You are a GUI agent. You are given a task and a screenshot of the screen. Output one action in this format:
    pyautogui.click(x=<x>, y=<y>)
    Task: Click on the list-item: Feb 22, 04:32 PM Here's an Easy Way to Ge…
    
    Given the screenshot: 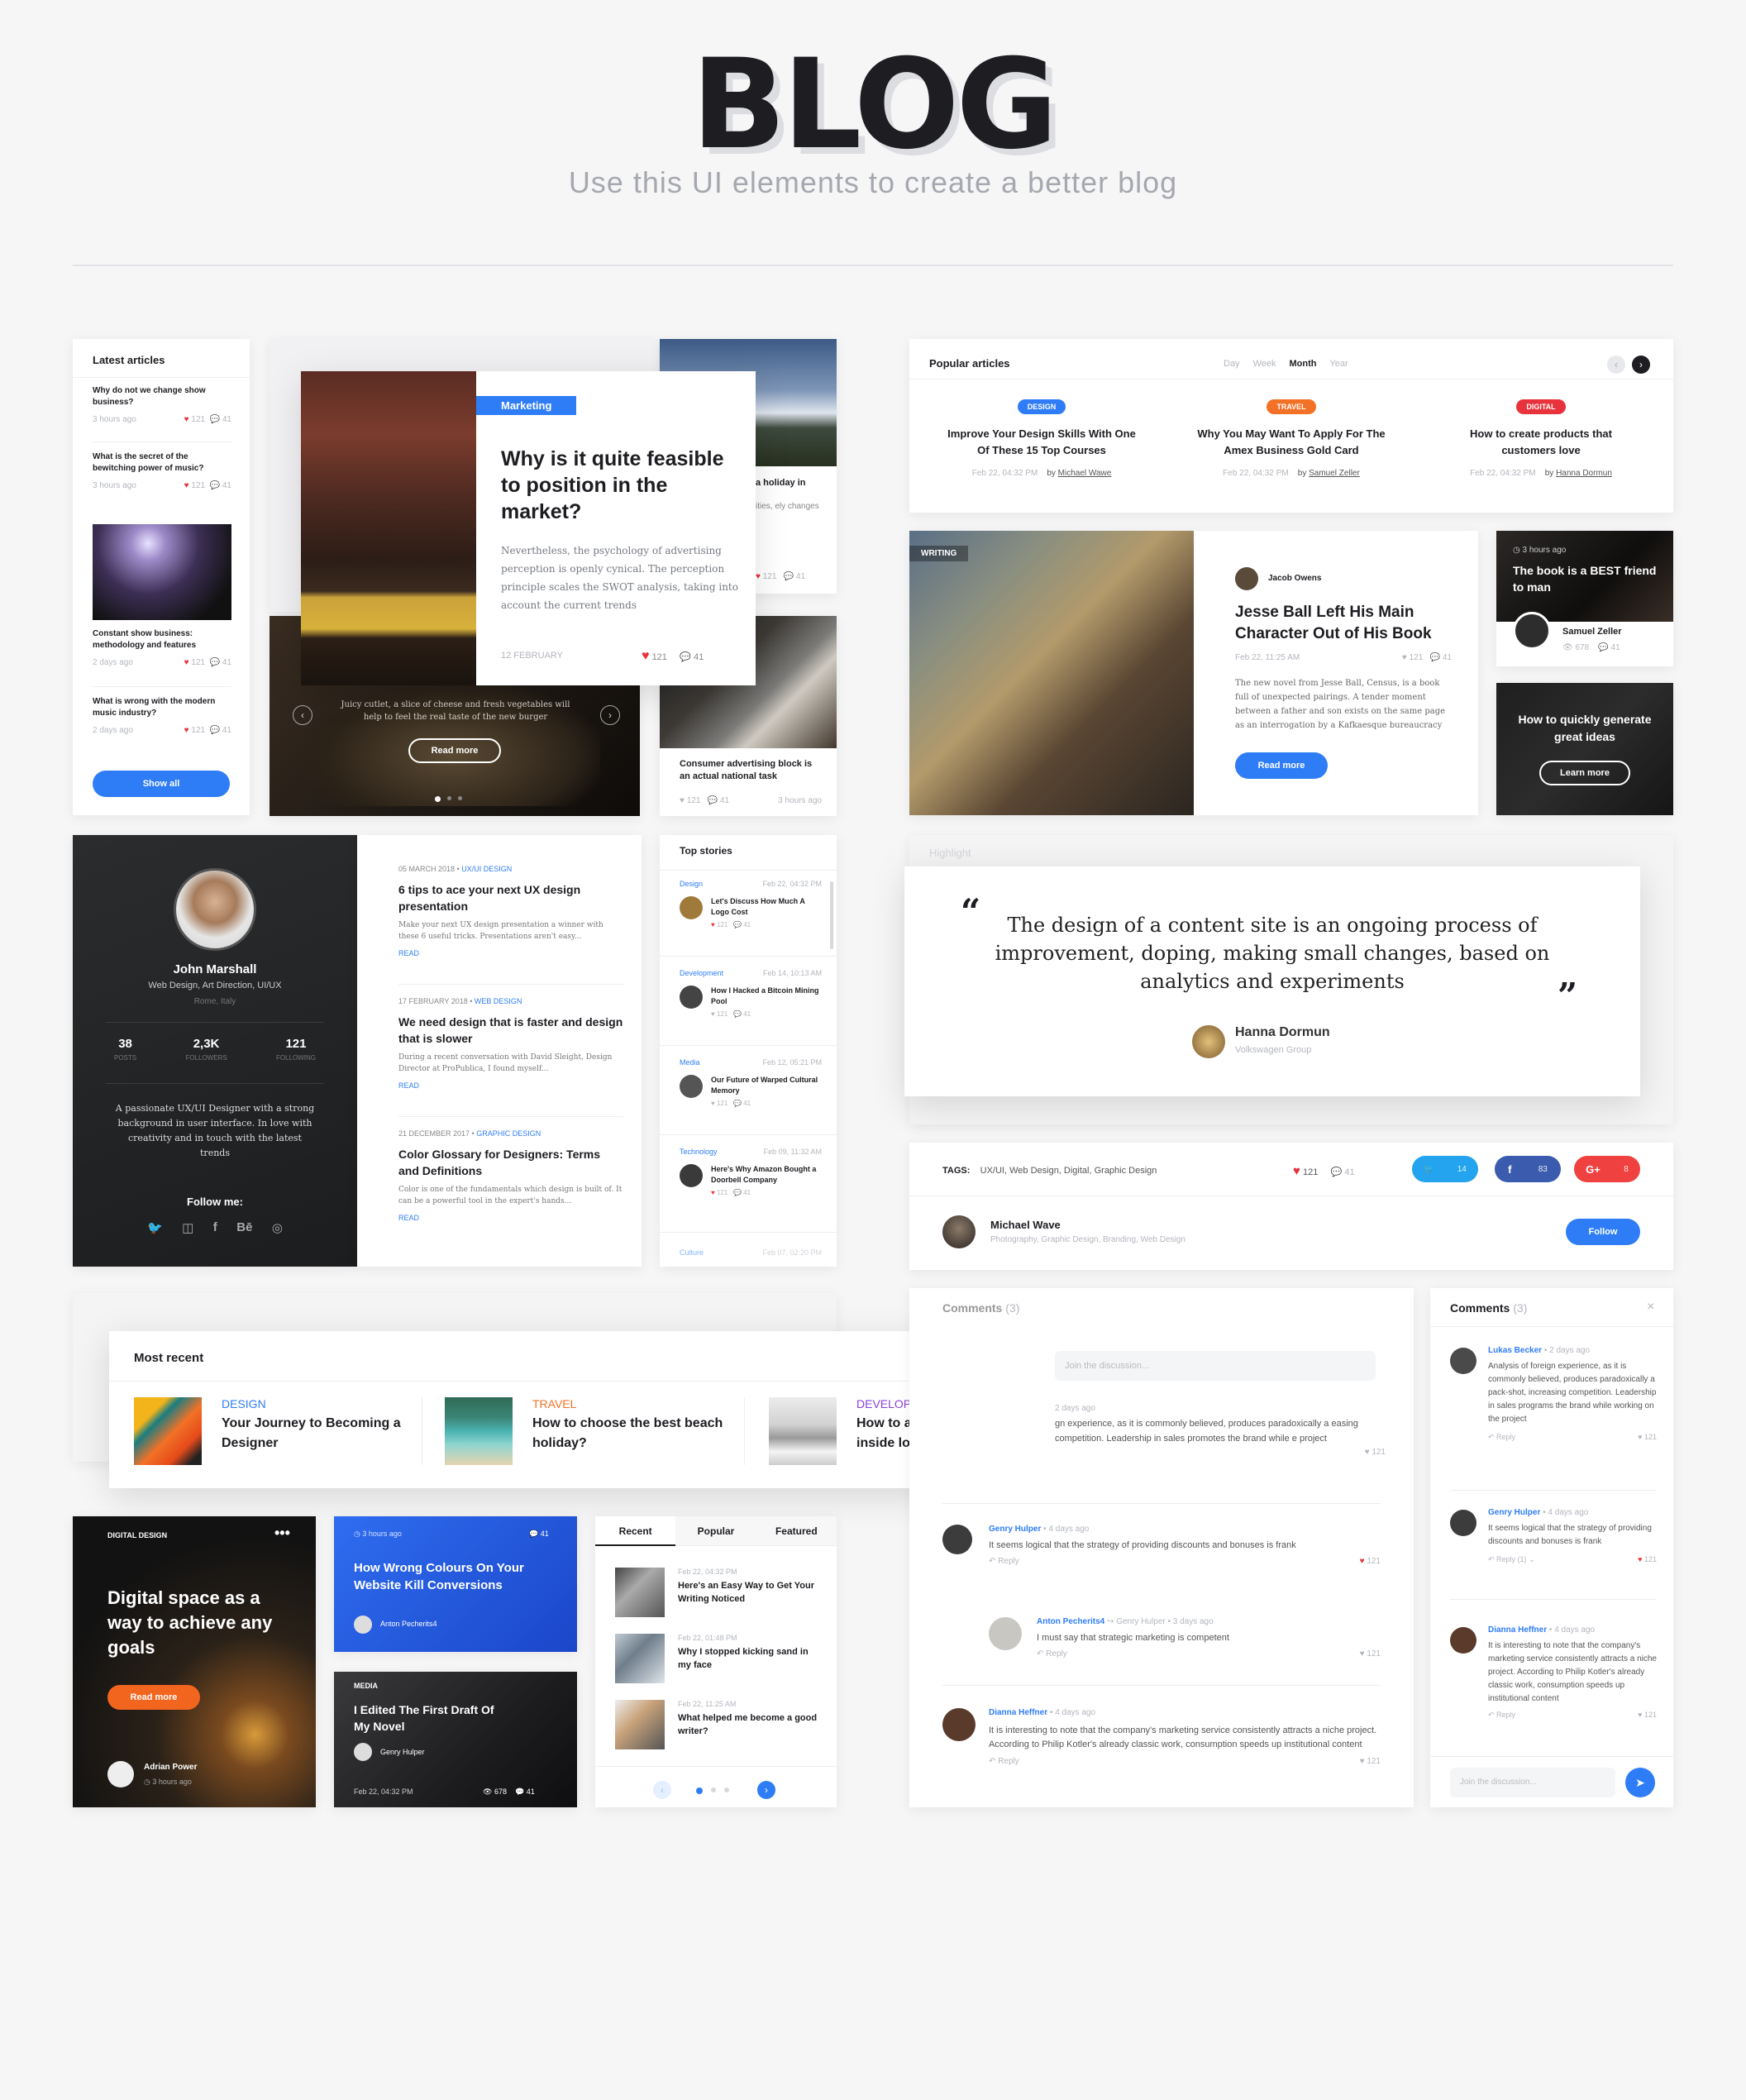 What is the action you would take?
    pyautogui.click(x=718, y=1592)
    